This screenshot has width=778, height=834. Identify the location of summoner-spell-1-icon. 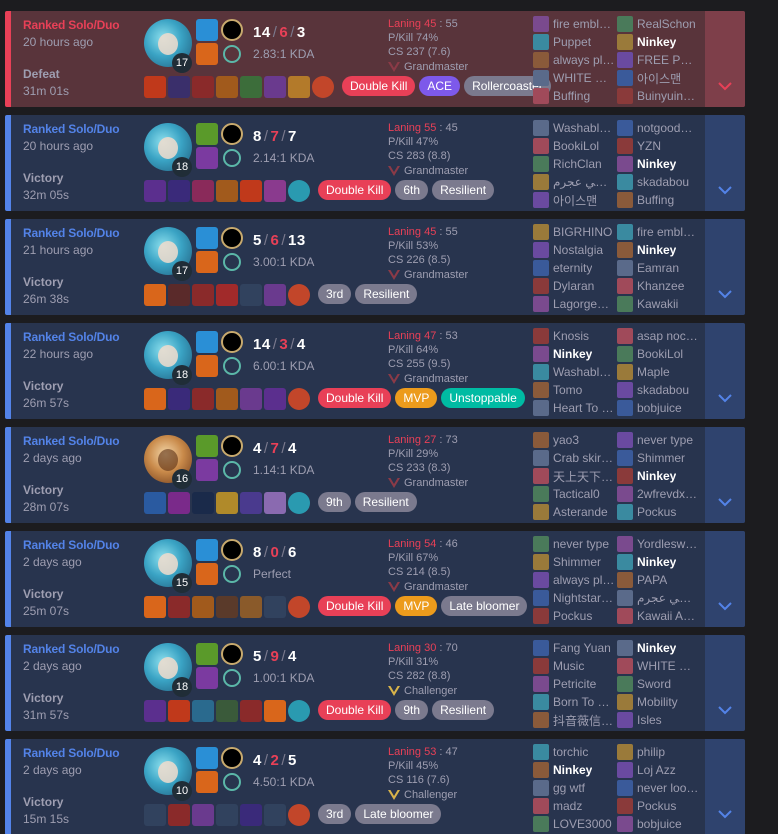
(207, 654).